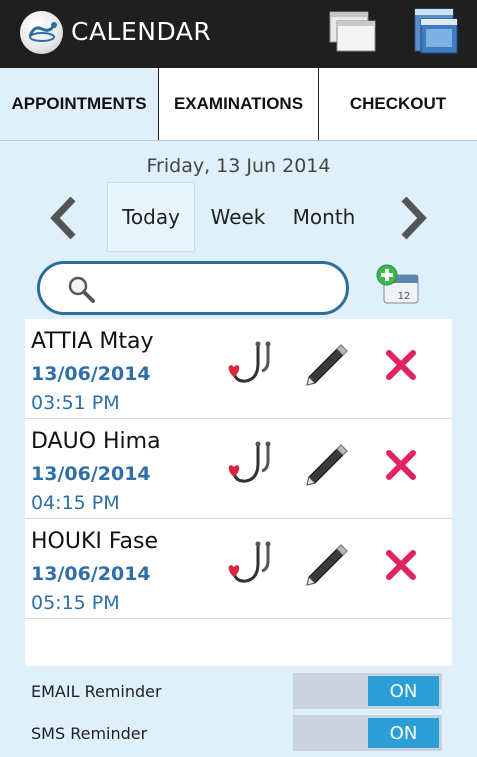 This screenshot has width=477, height=757. What do you see at coordinates (89, 733) in the screenshot?
I see `sms-reminder-label: SMS Reminder` at bounding box center [89, 733].